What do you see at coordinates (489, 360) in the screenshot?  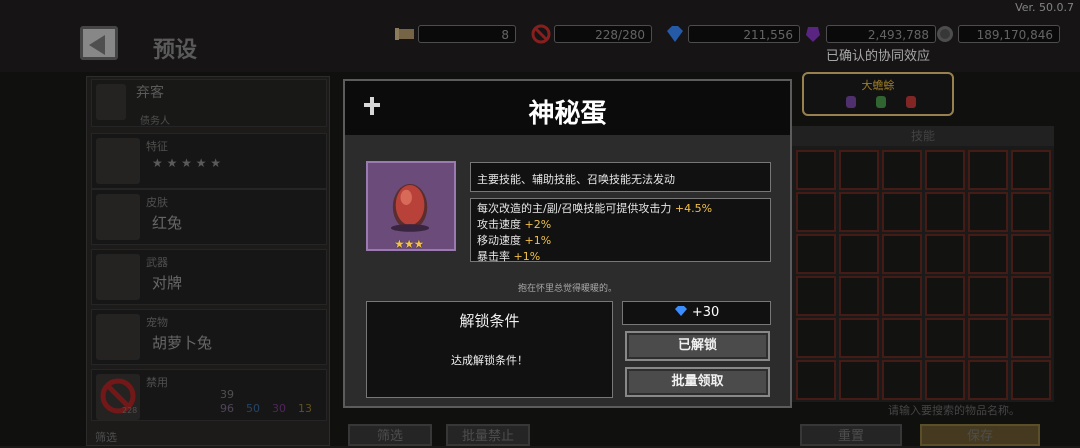 I see `unlock-text: 达成解锁条件！` at bounding box center [489, 360].